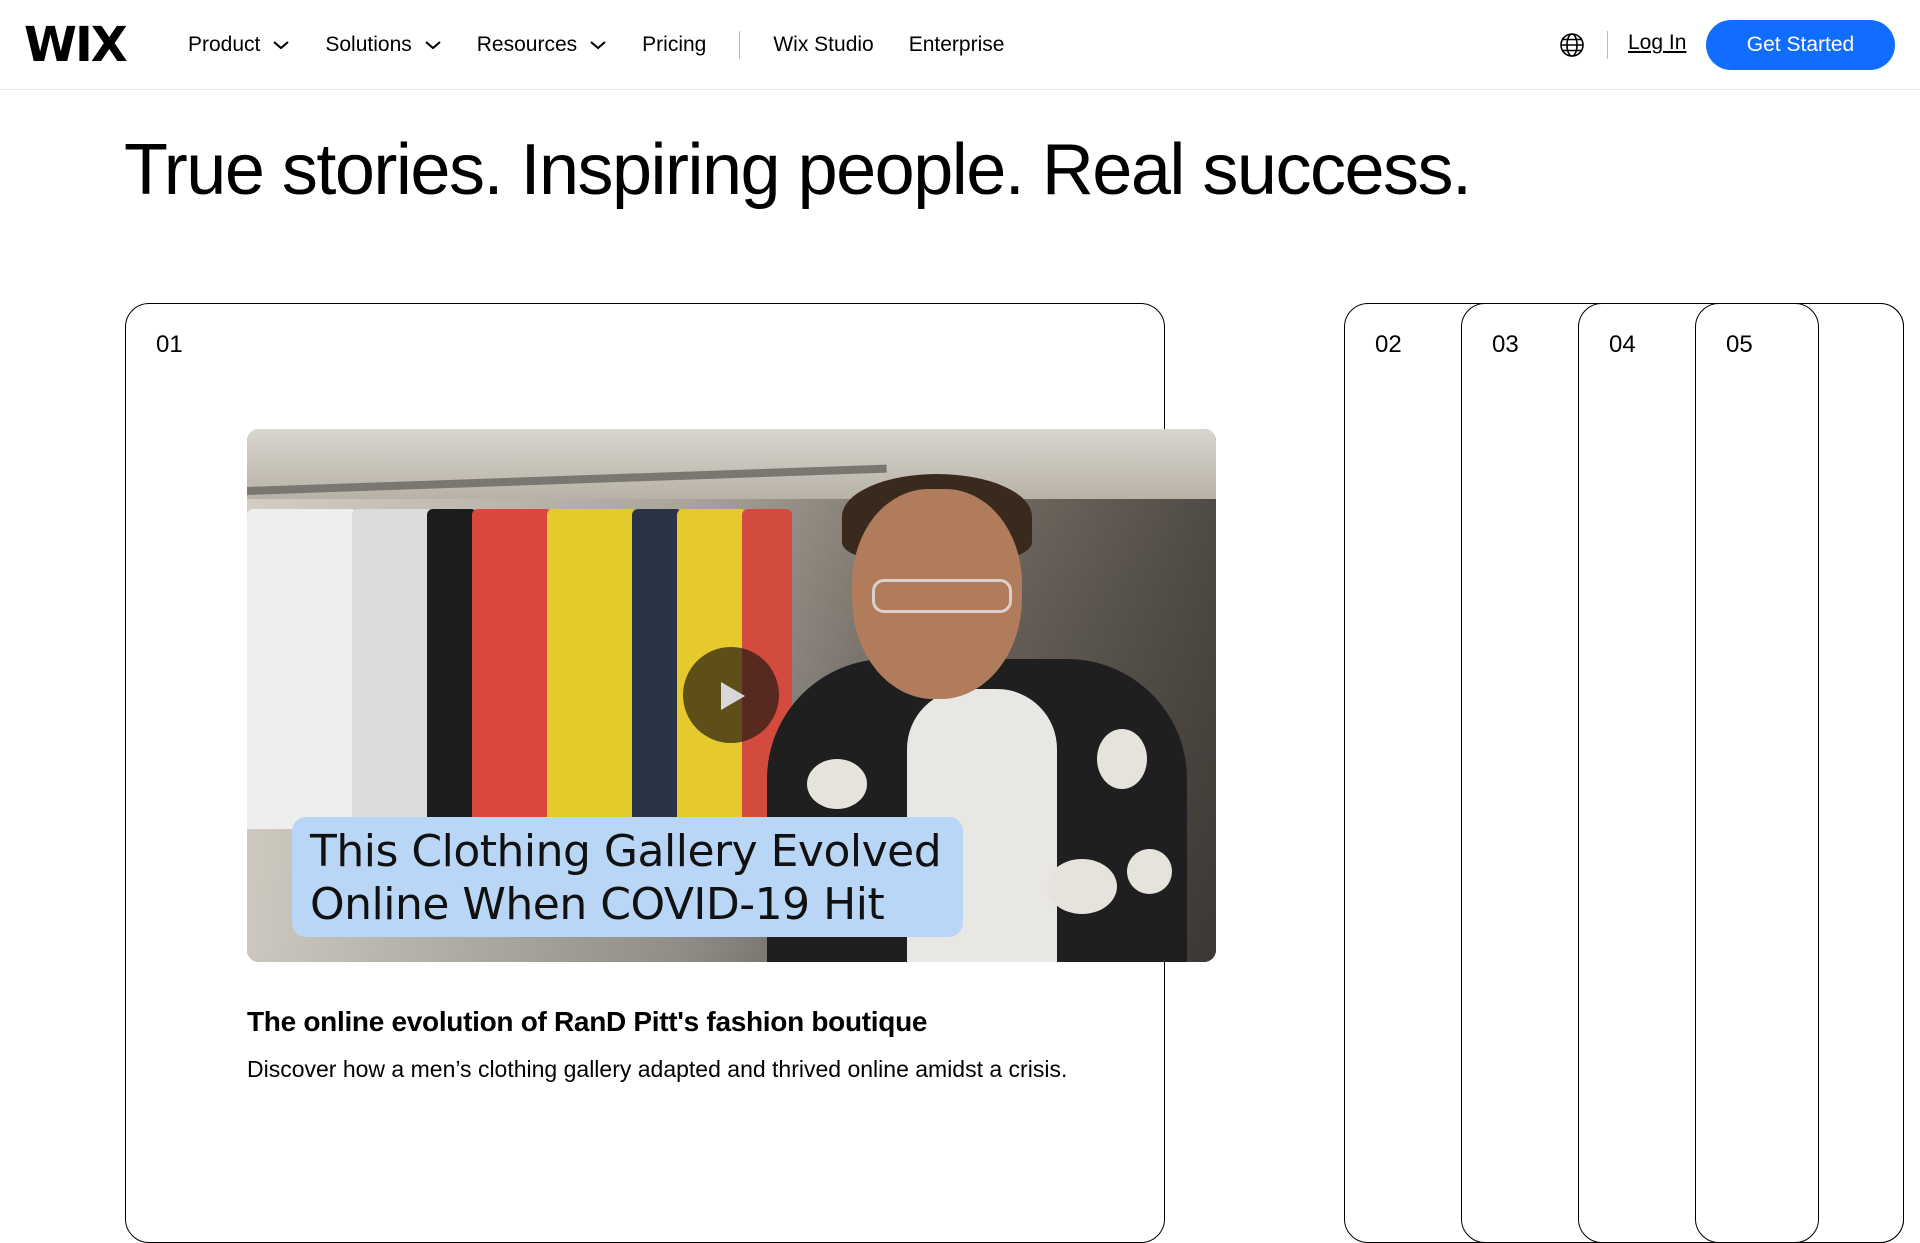 Image resolution: width=1920 pixels, height=1243 pixels. What do you see at coordinates (169, 344) in the screenshot?
I see `story-number: 01` at bounding box center [169, 344].